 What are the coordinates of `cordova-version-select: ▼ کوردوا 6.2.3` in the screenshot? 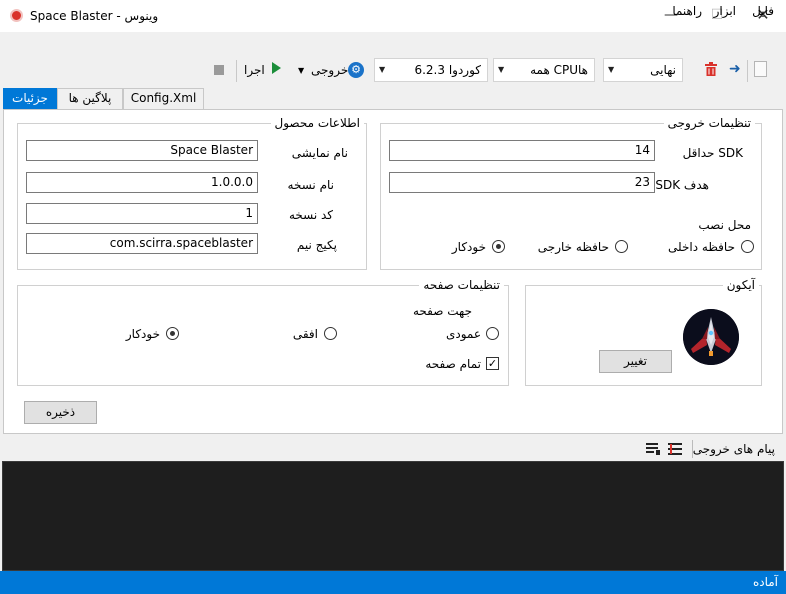 It's located at (431, 70).